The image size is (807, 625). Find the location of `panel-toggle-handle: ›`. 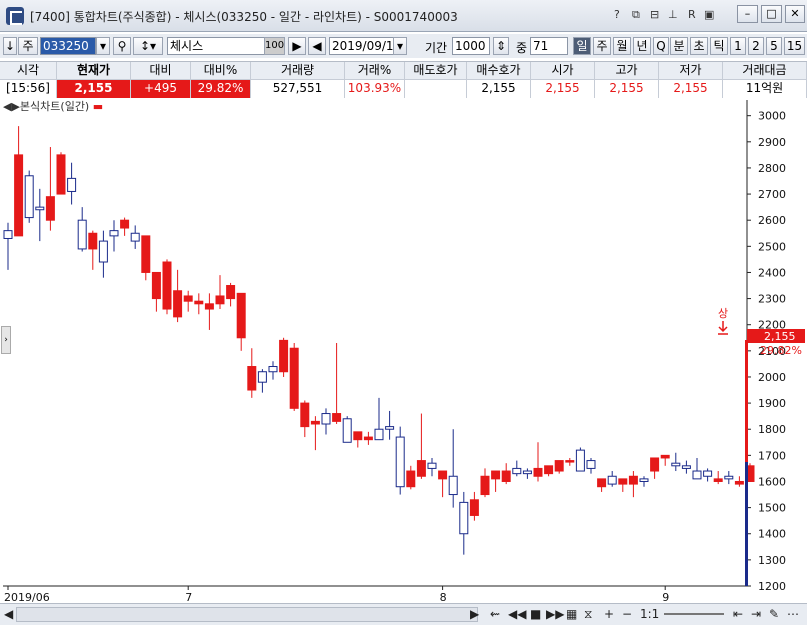

panel-toggle-handle: › is located at coordinates (6, 340).